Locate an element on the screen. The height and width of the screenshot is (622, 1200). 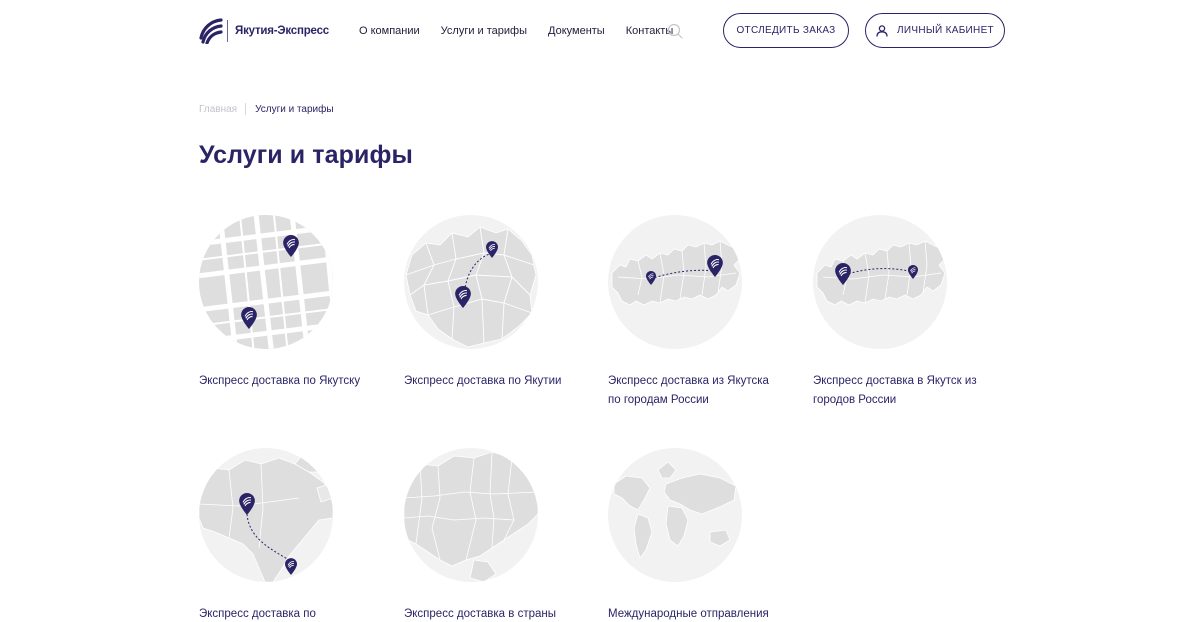
service-label: Экспресс доставка по is located at coordinates (257, 614).